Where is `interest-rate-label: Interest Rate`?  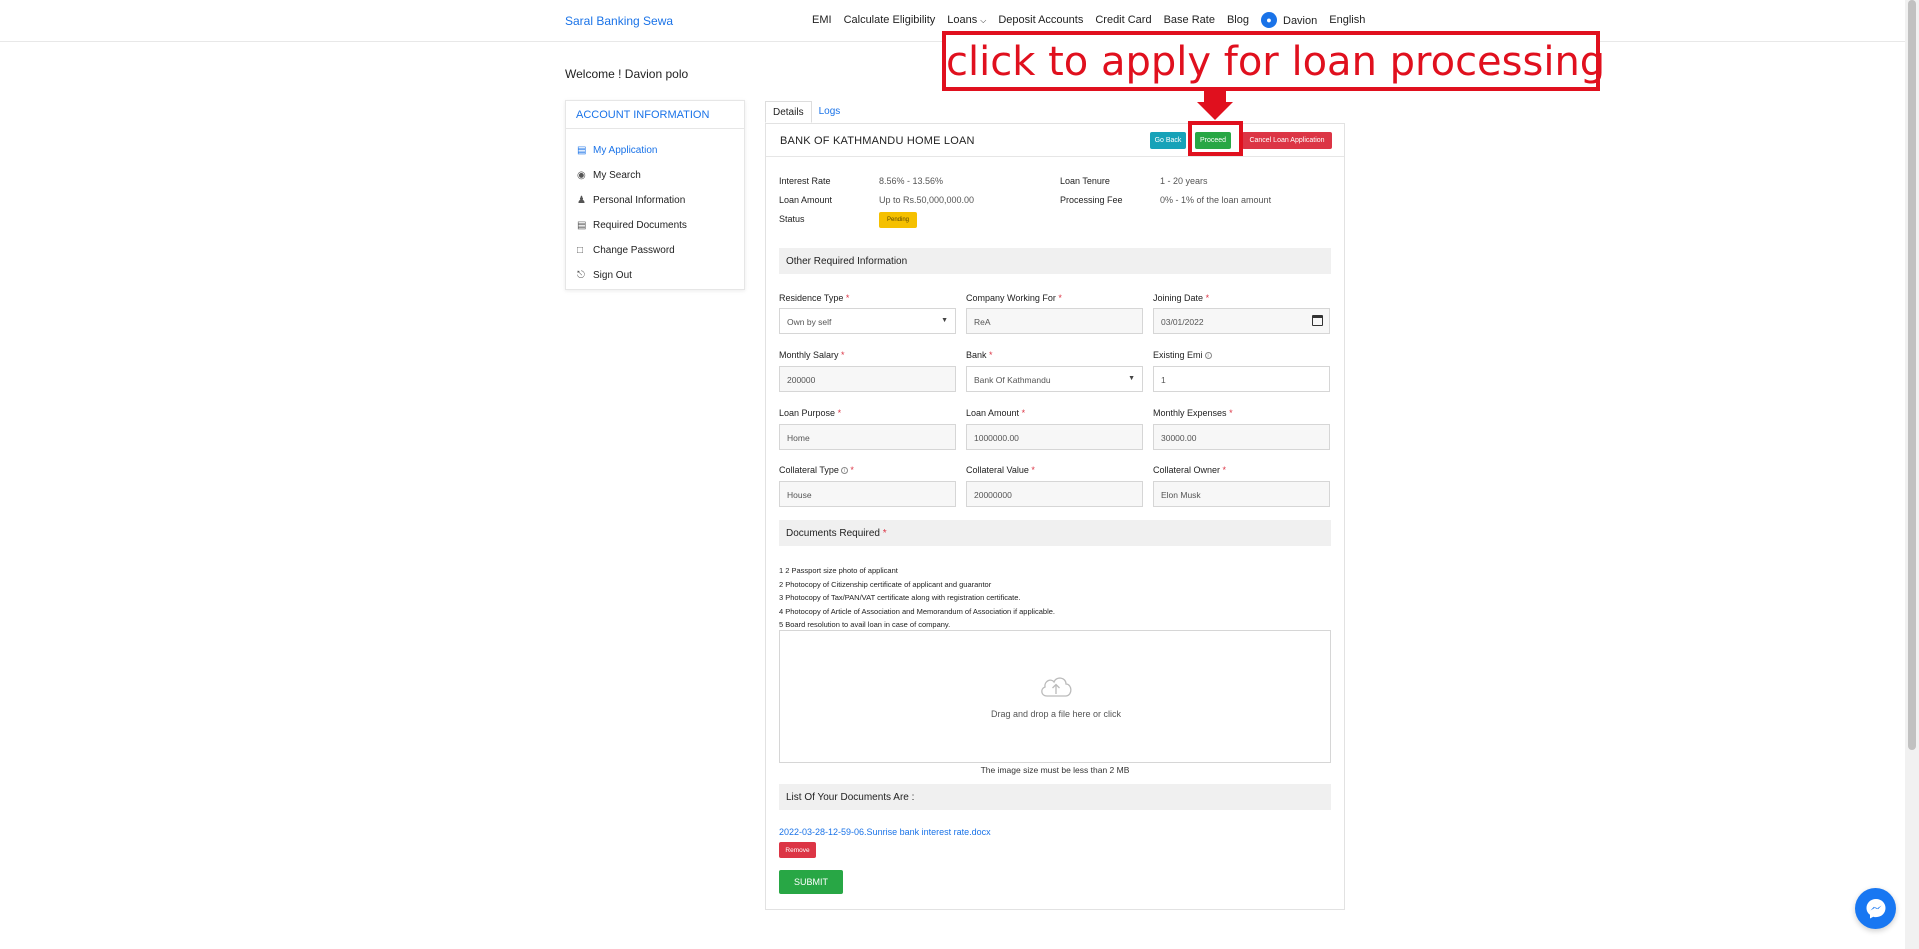 interest-rate-label: Interest Rate is located at coordinates (805, 181).